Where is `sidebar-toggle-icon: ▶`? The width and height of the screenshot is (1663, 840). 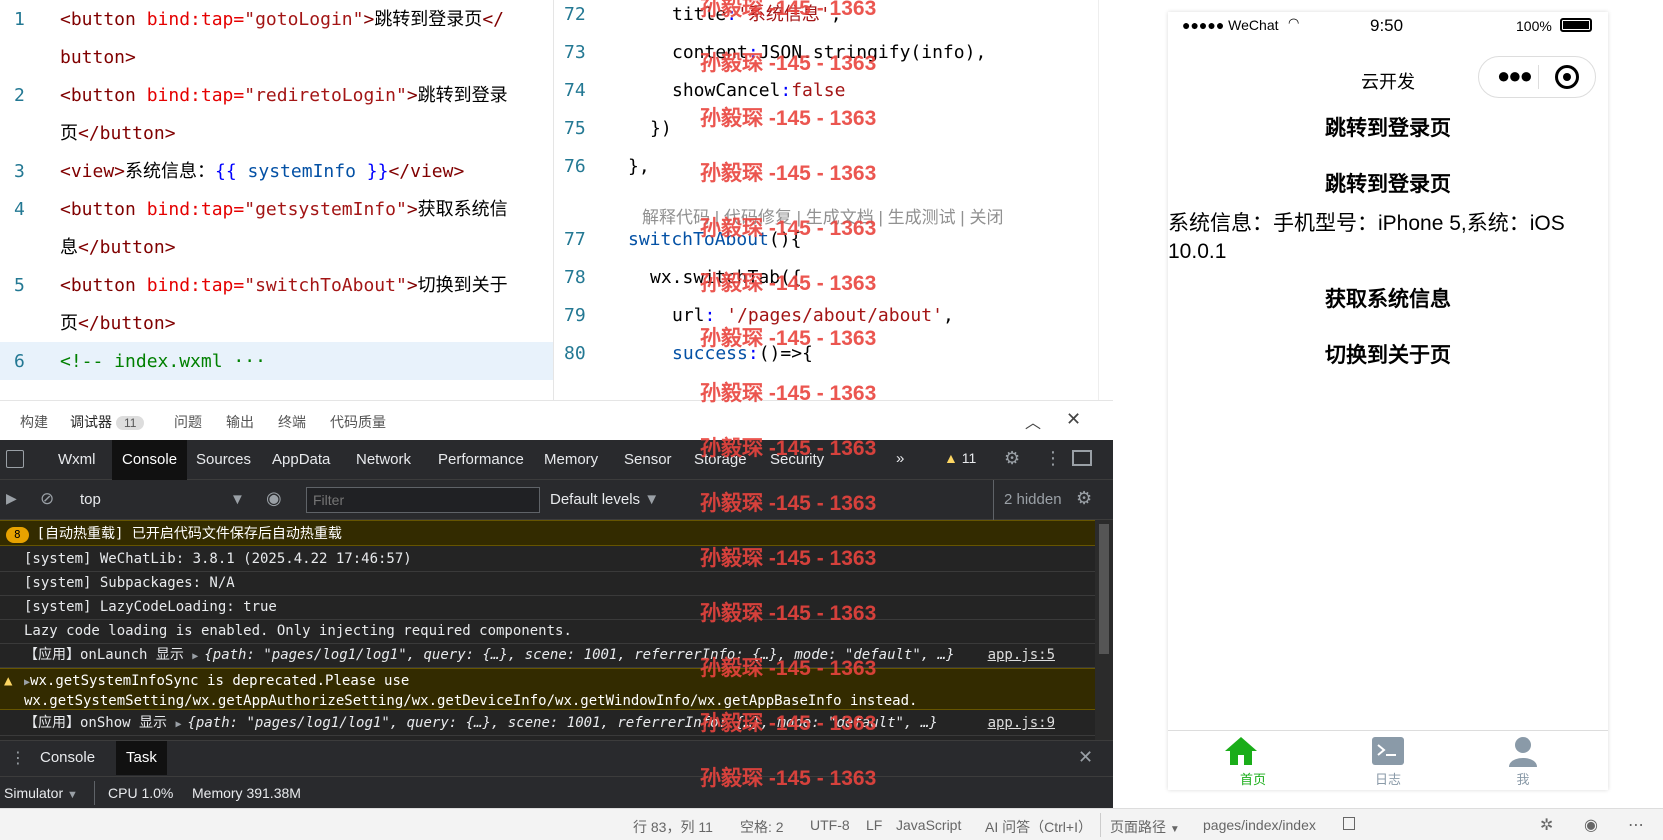
sidebar-toggle-icon: ▶ is located at coordinates (11, 498).